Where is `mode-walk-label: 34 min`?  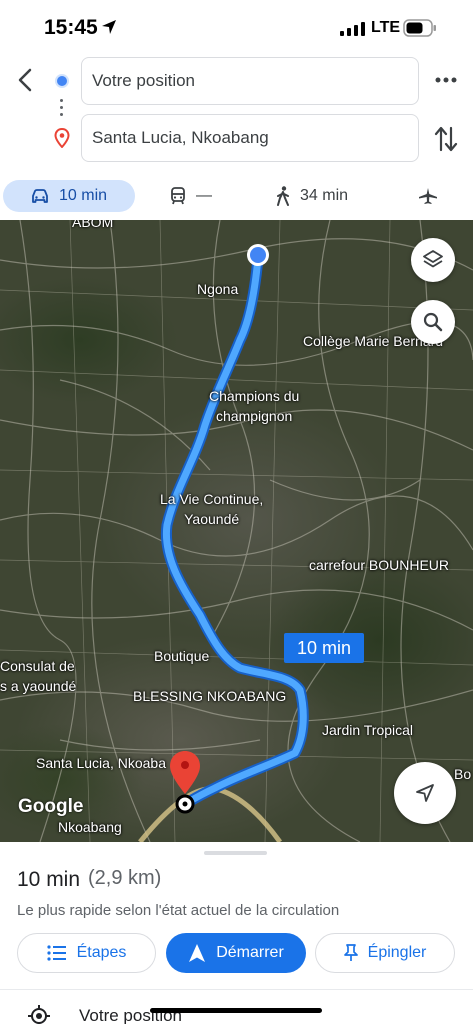
mode-walk-label: 34 min is located at coordinates (324, 195).